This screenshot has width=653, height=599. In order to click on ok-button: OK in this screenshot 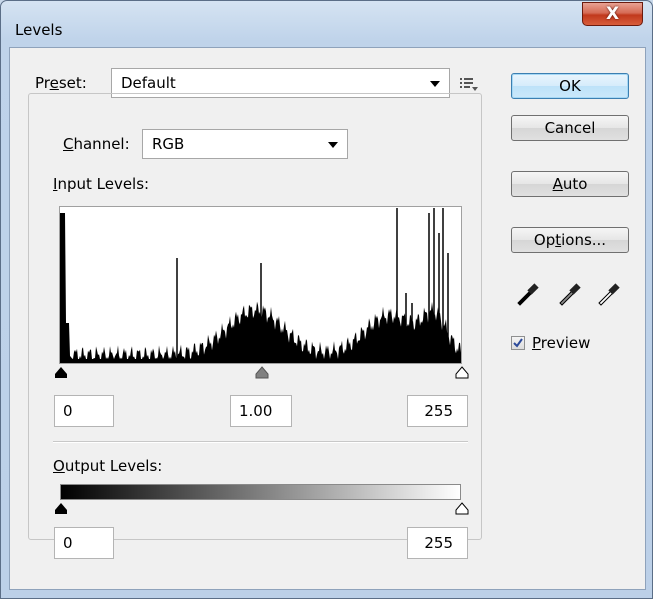, I will do `click(570, 86)`.